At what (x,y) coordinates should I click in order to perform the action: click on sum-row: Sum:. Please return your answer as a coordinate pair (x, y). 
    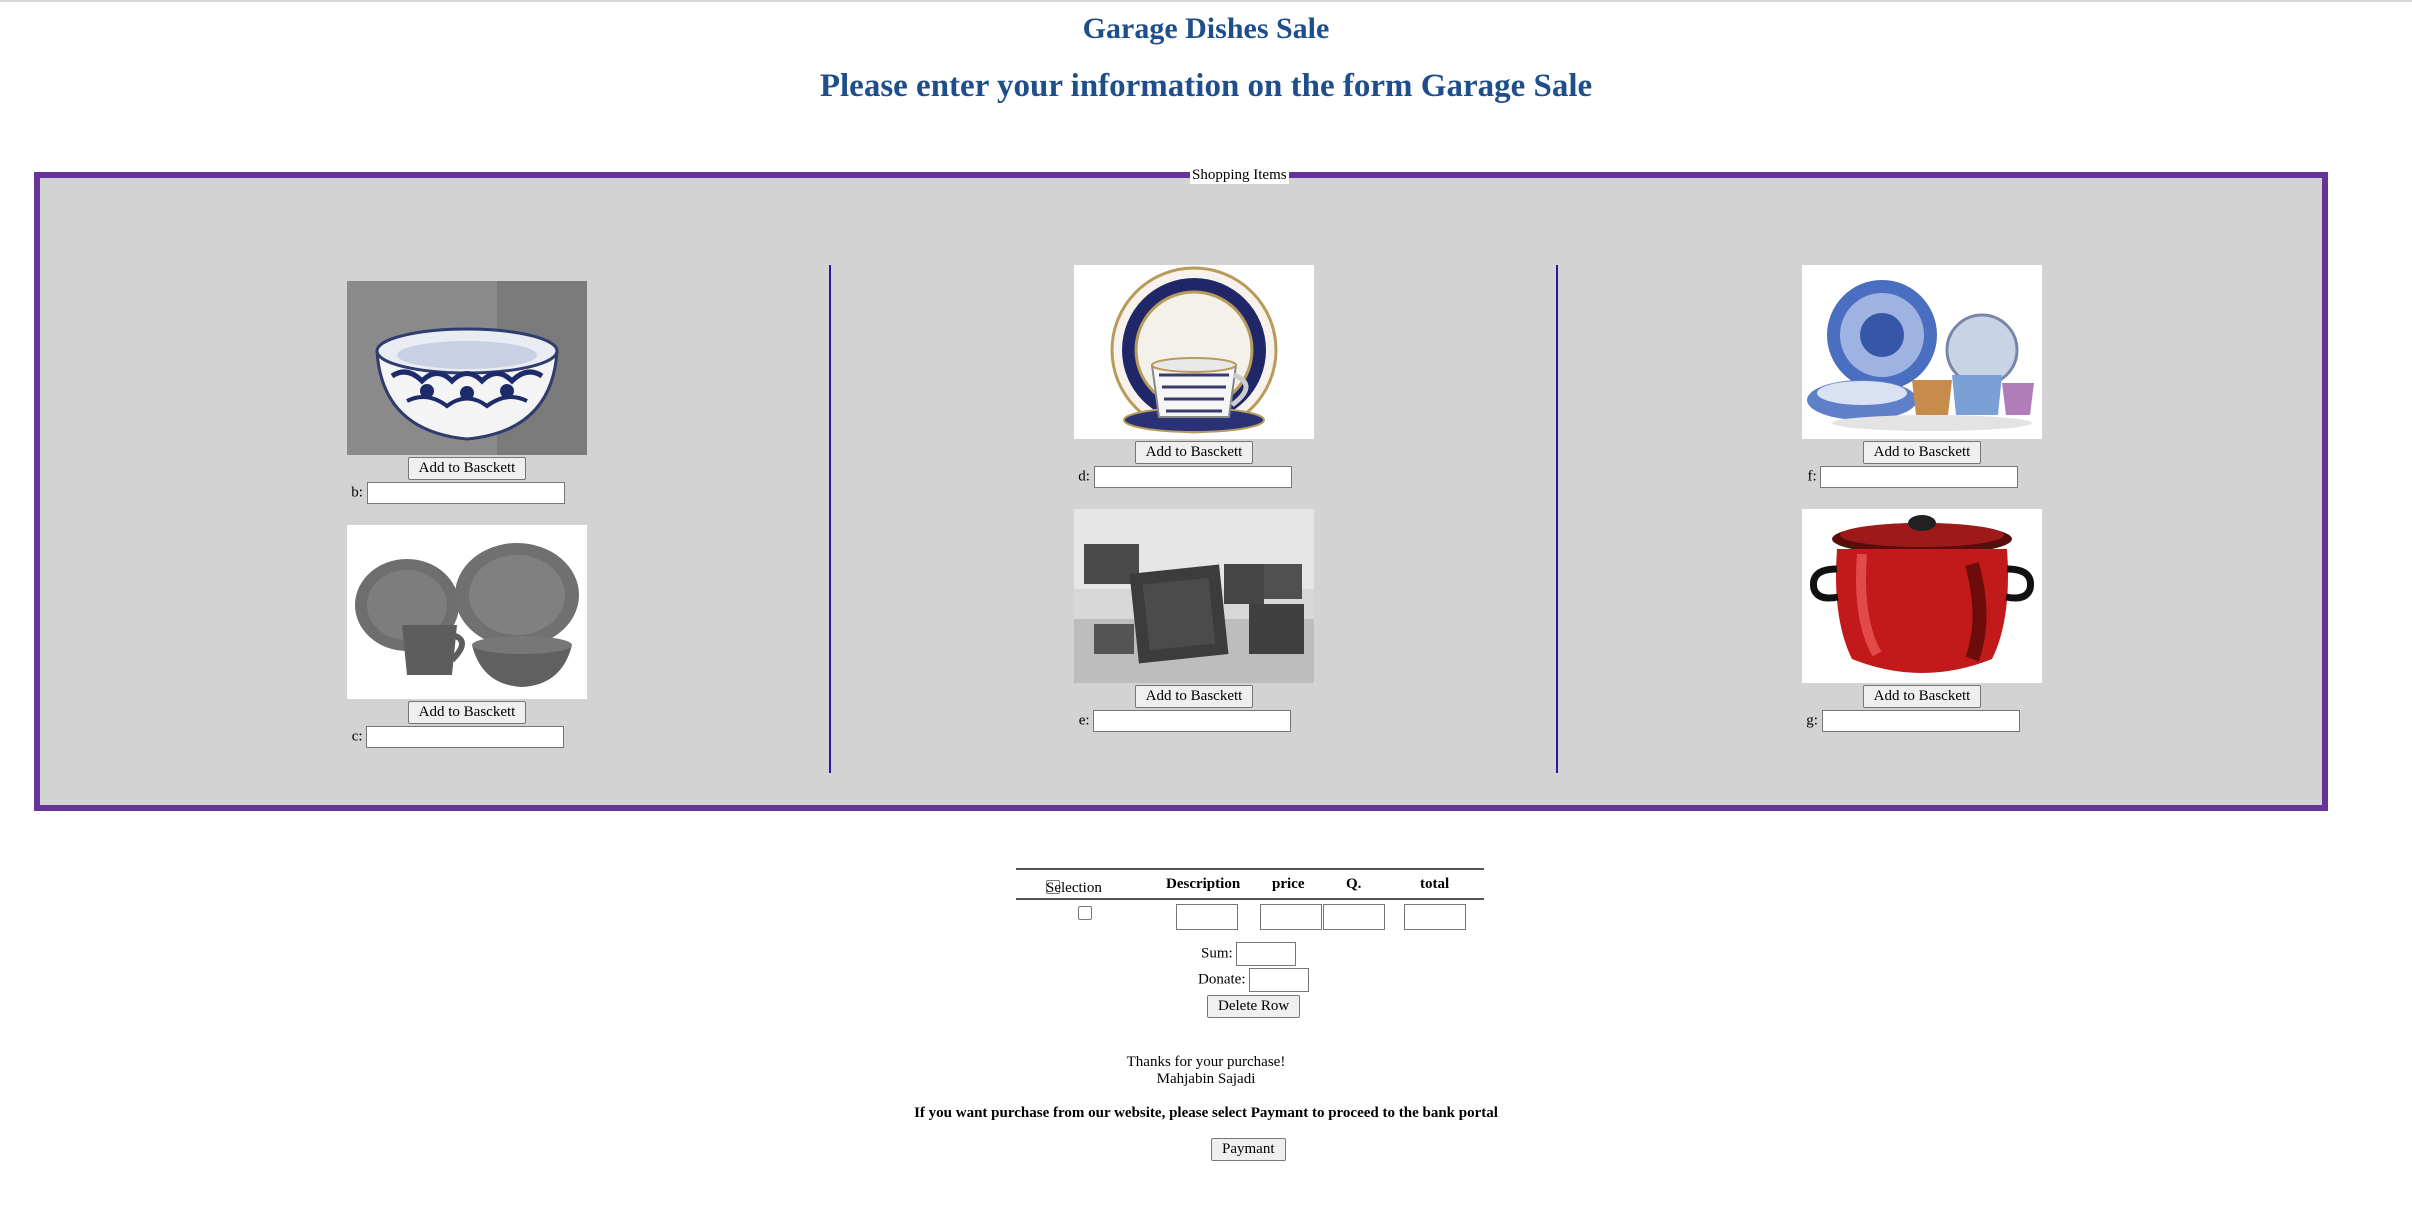
    Looking at the image, I should click on (1249, 954).